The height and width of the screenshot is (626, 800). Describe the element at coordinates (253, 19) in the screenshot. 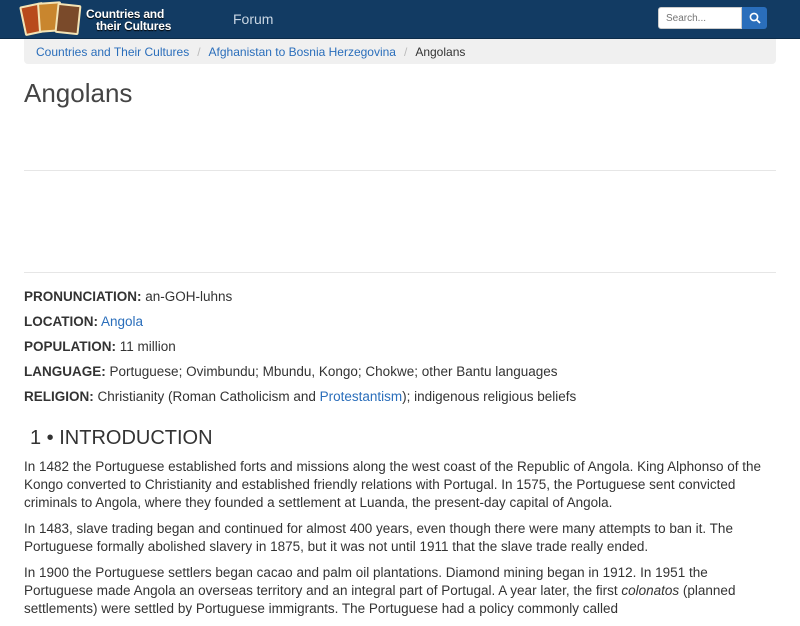

I see `nav-forum-link: Forum` at that location.